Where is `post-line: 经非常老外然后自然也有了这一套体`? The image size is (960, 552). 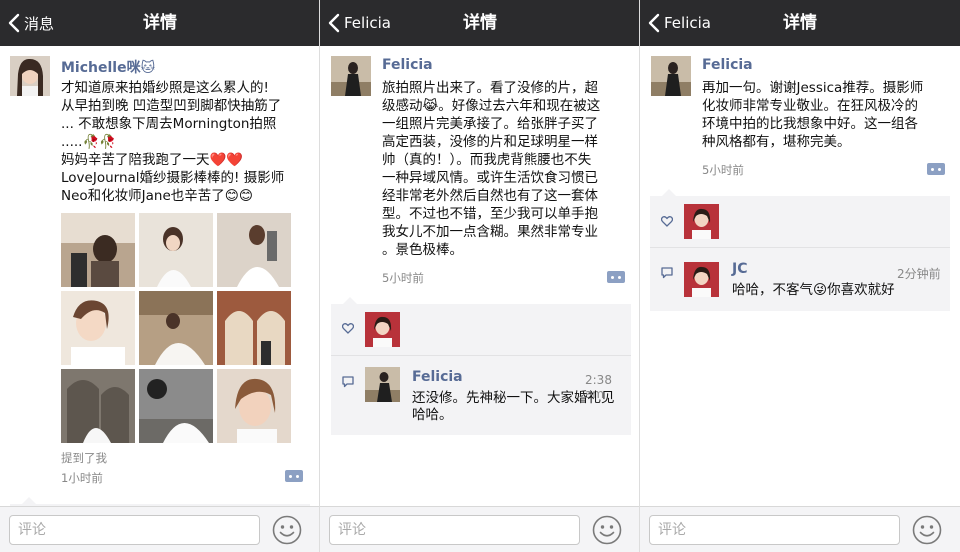 post-line: 经非常老外然后自然也有了这一套体 is located at coordinates (490, 196).